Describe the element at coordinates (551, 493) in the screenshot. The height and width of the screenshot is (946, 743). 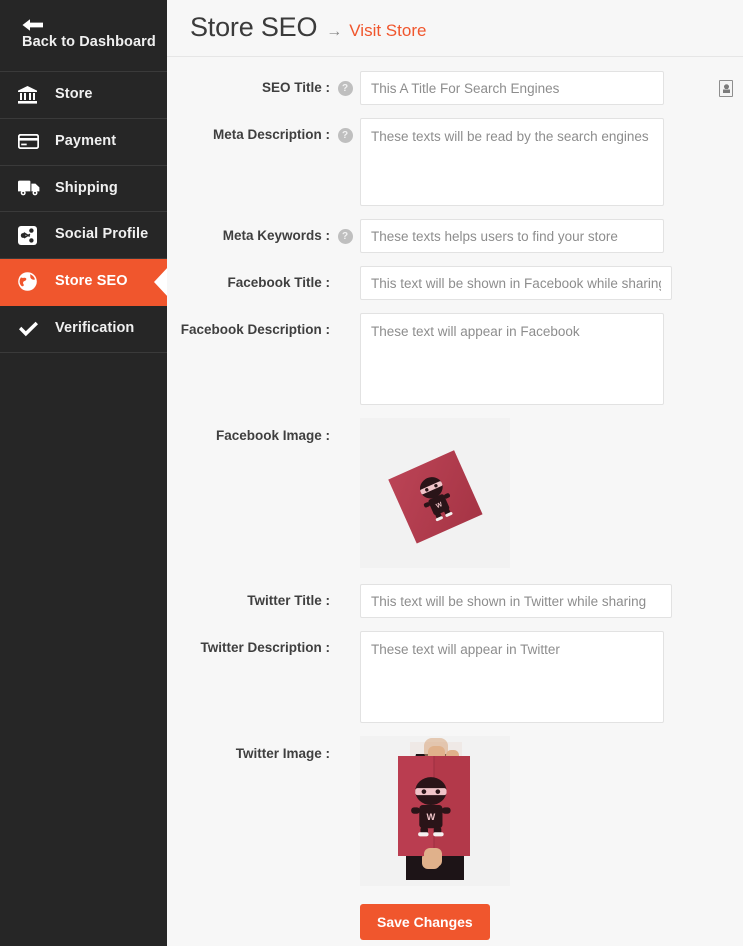
I see `facebook-image-control: W` at that location.